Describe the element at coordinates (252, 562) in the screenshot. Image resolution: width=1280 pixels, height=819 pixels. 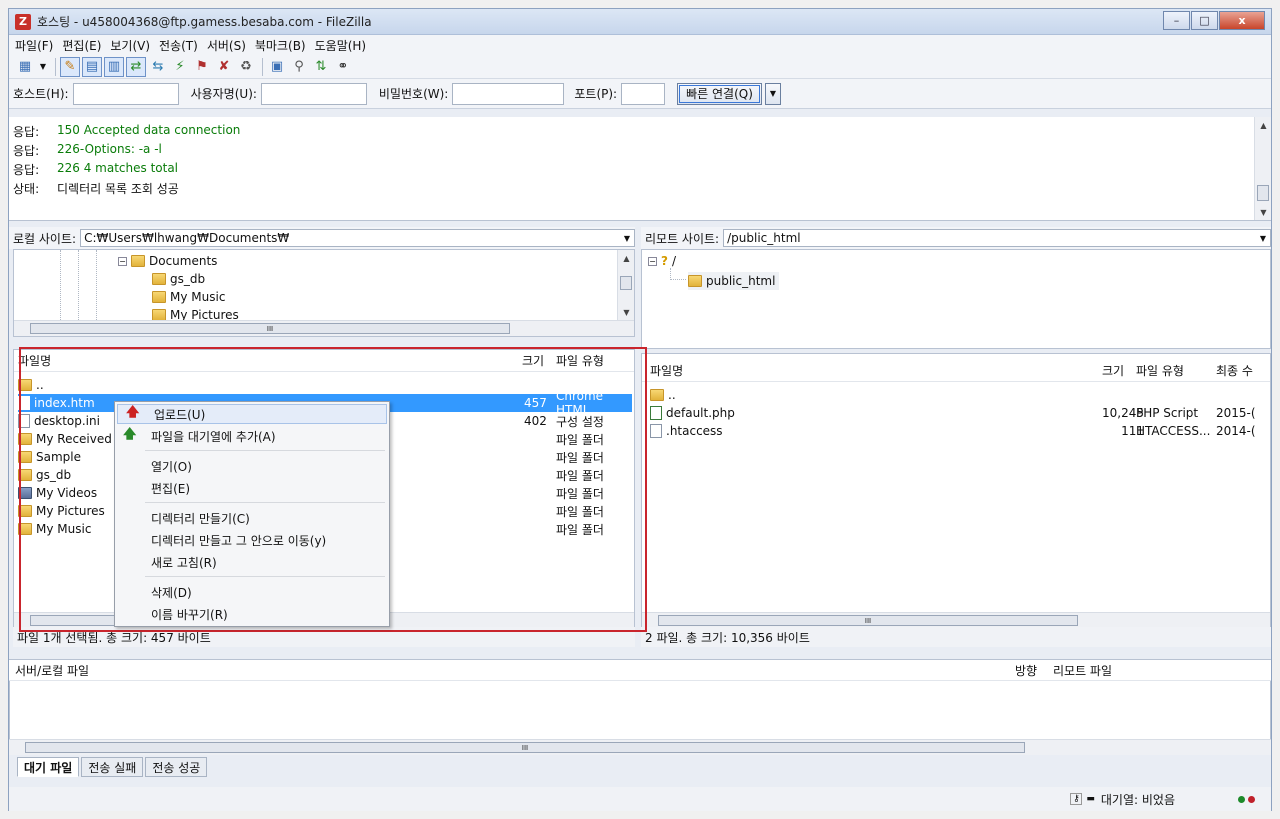
I see `menu-item-refresh: 새로 고침(R)` at that location.